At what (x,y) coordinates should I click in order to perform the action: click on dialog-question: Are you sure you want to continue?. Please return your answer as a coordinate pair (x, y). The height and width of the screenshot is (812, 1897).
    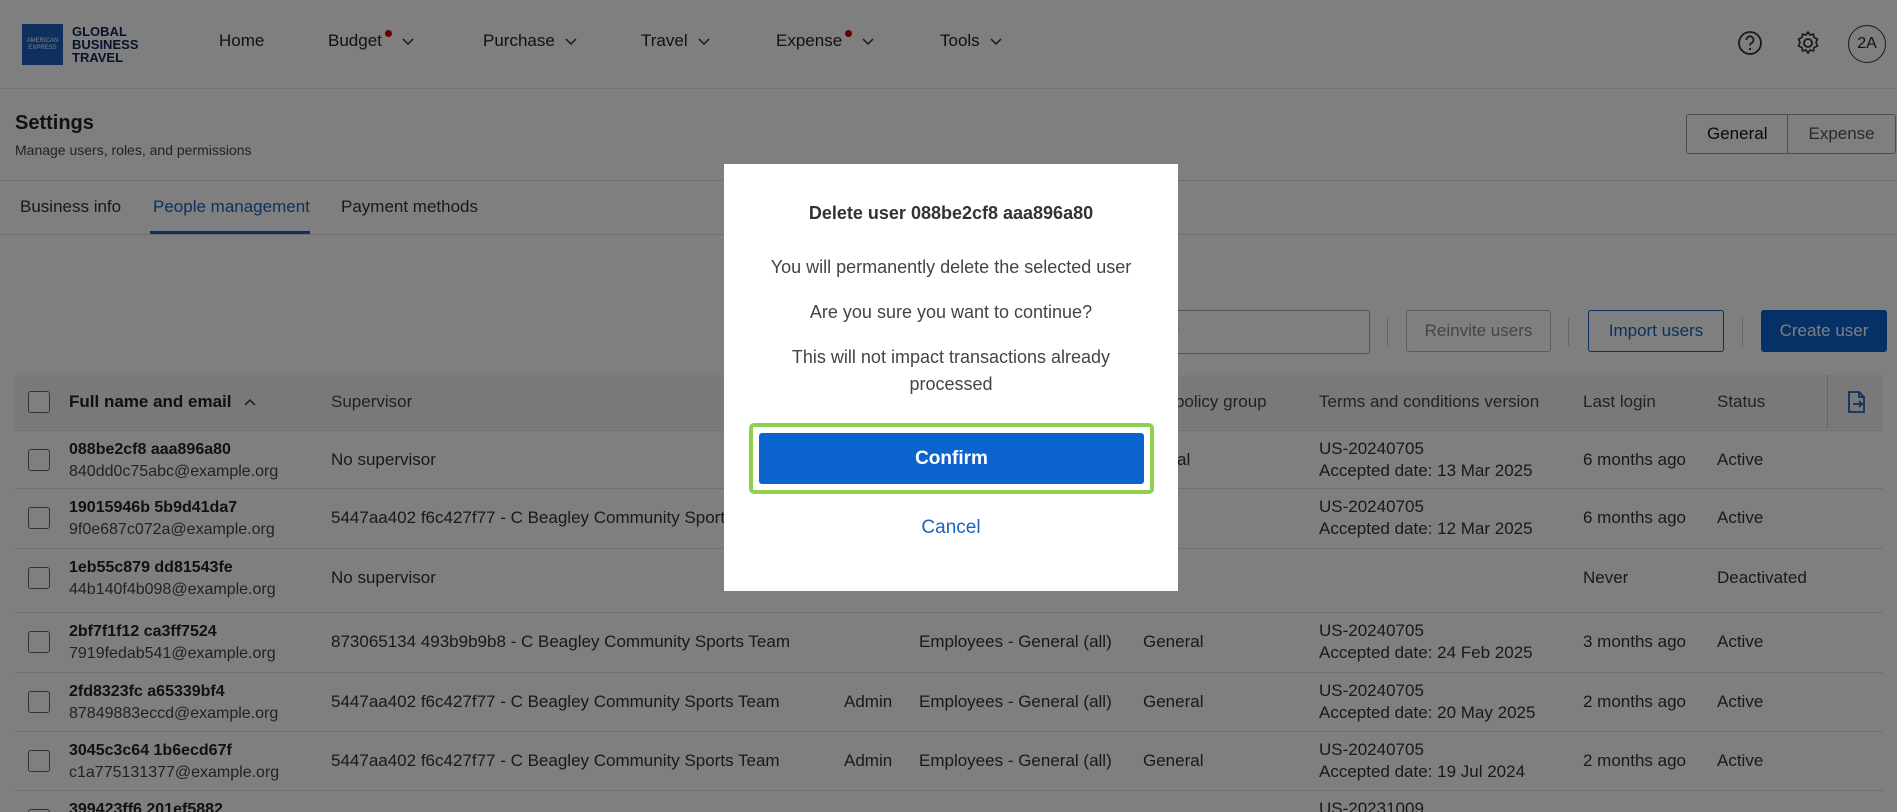
    Looking at the image, I should click on (951, 312).